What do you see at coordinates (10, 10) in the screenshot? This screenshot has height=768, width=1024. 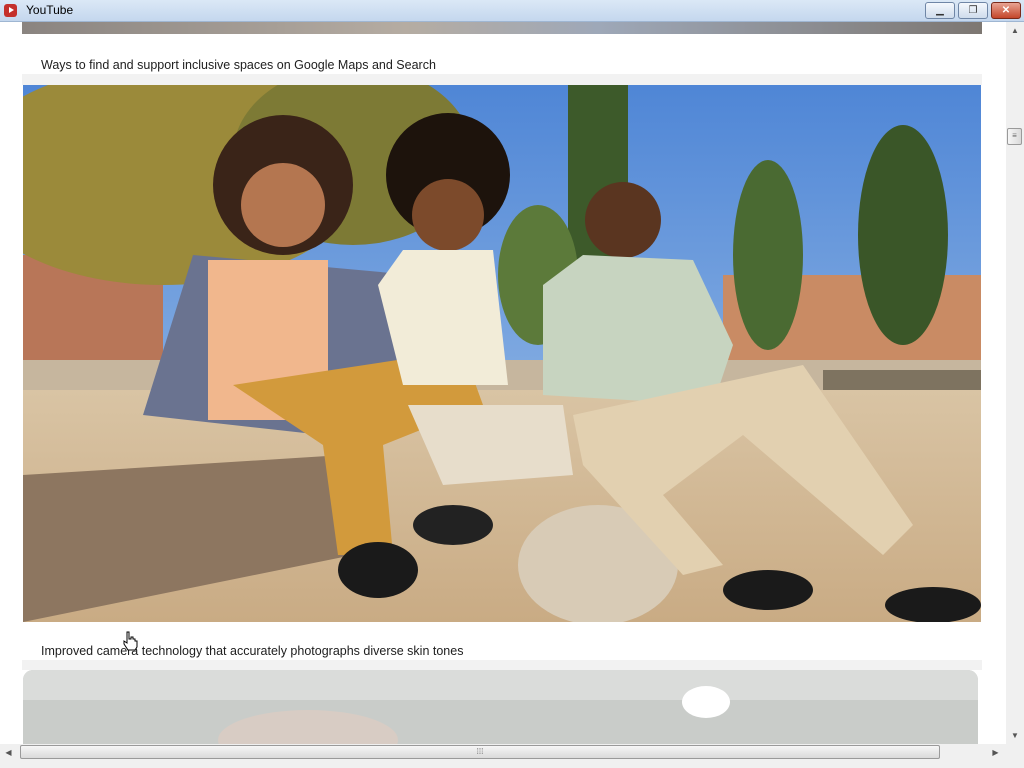 I see `youtube-logo-icon` at bounding box center [10, 10].